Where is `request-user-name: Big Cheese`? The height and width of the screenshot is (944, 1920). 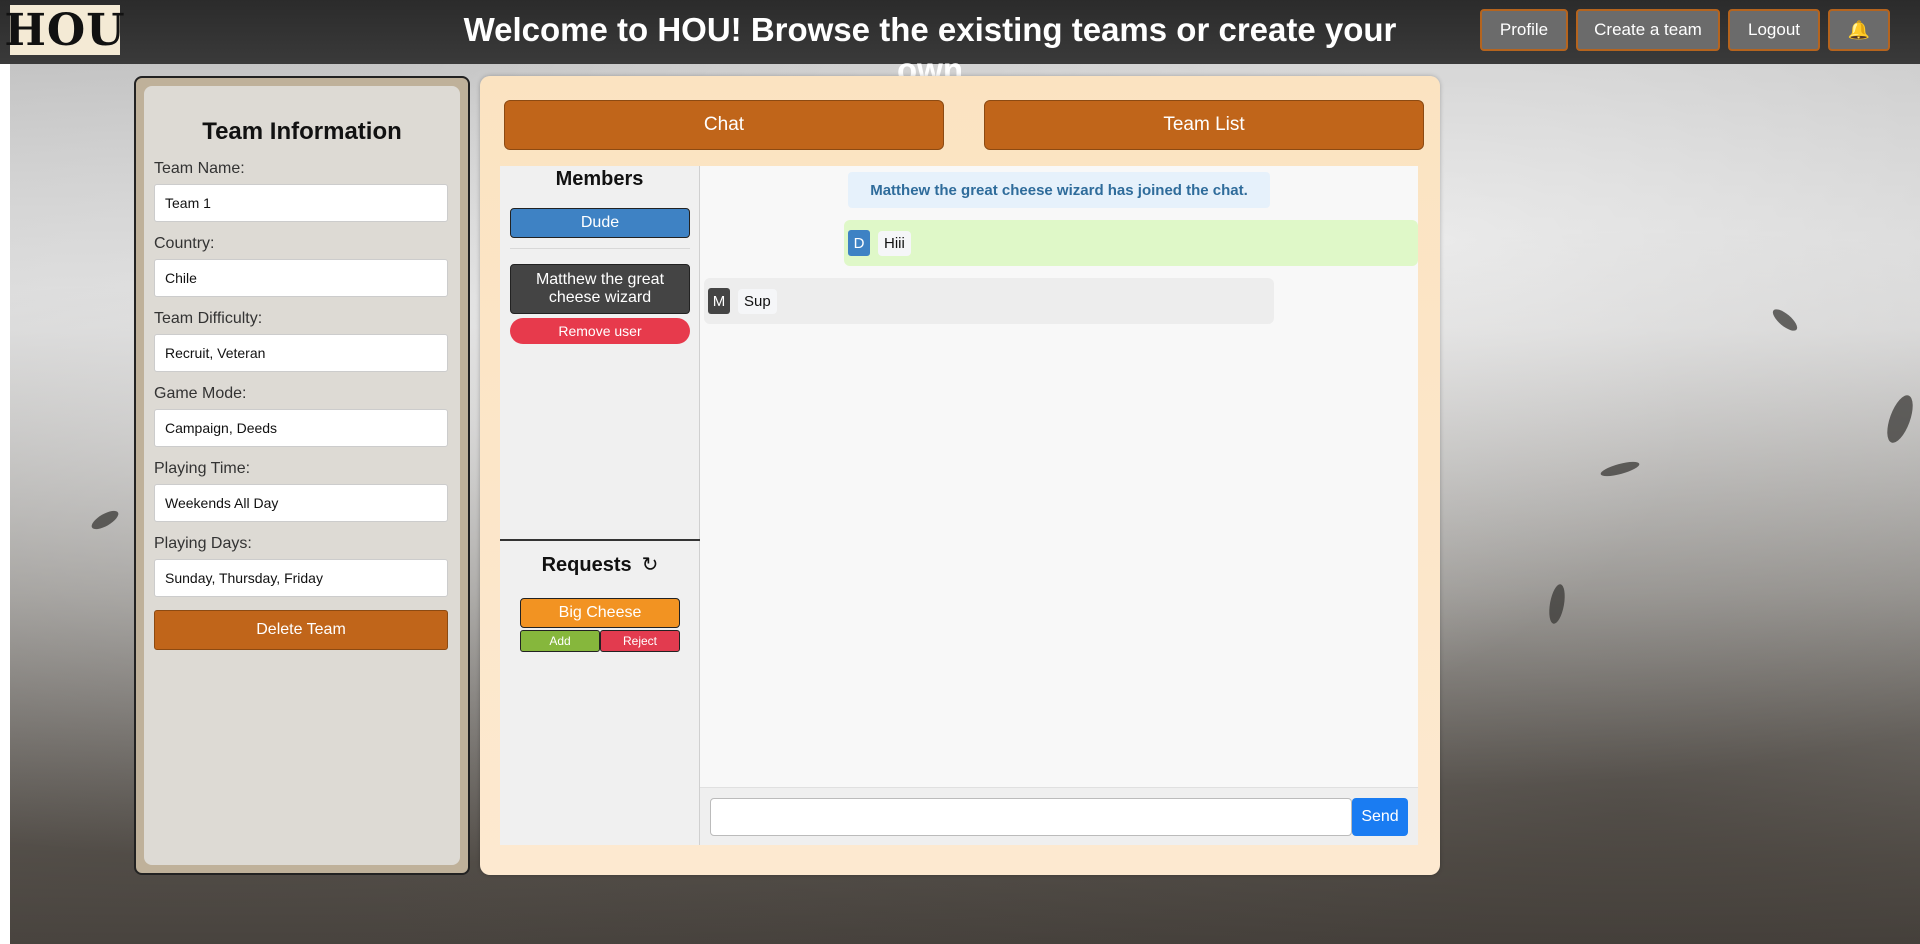
request-user-name: Big Cheese is located at coordinates (600, 613).